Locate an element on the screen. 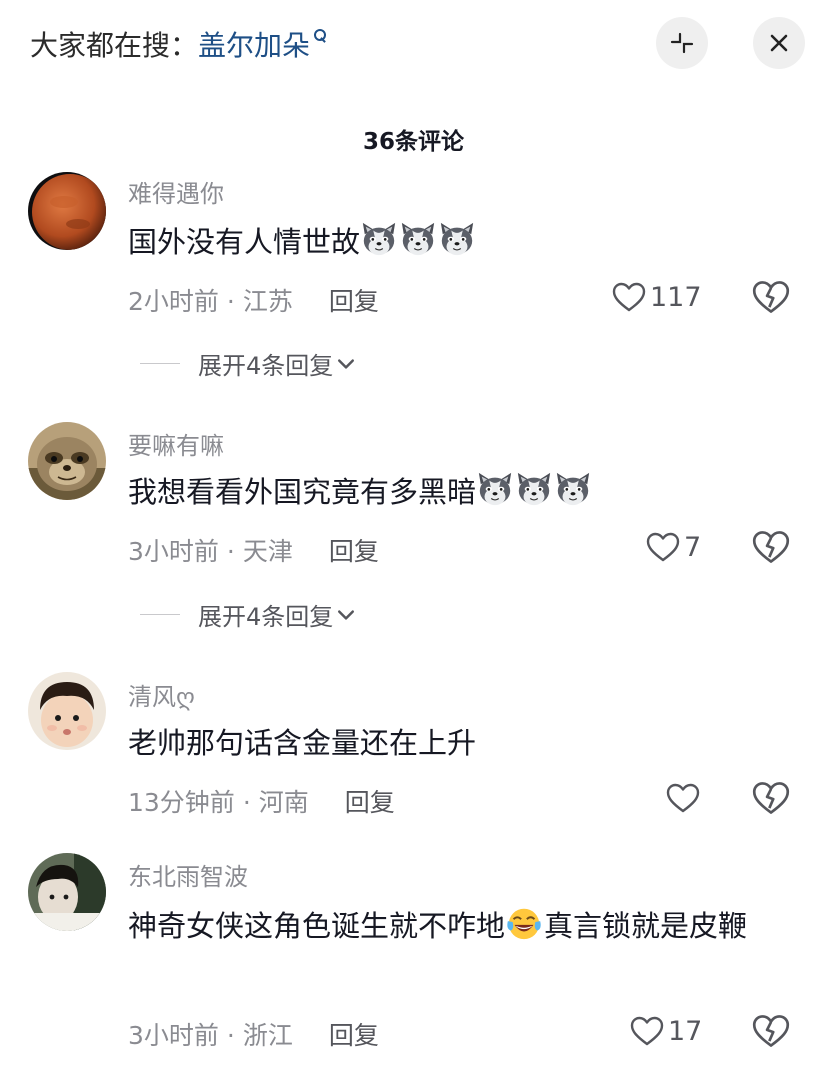  comment-text: 我想看看外国究竟有多黑暗 is located at coordinates (463, 492).